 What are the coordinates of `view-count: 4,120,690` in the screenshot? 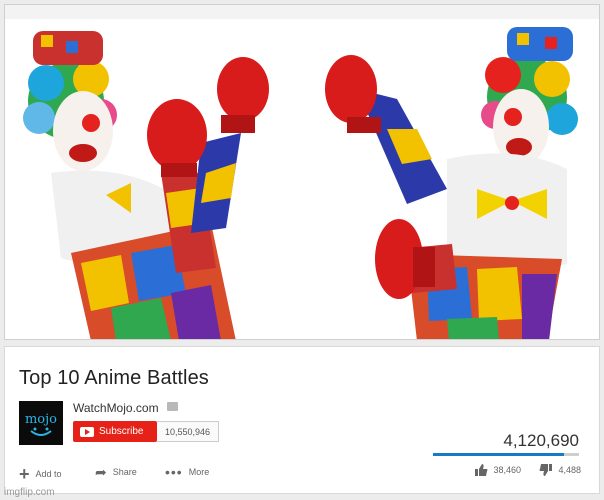 It's located at (541, 440).